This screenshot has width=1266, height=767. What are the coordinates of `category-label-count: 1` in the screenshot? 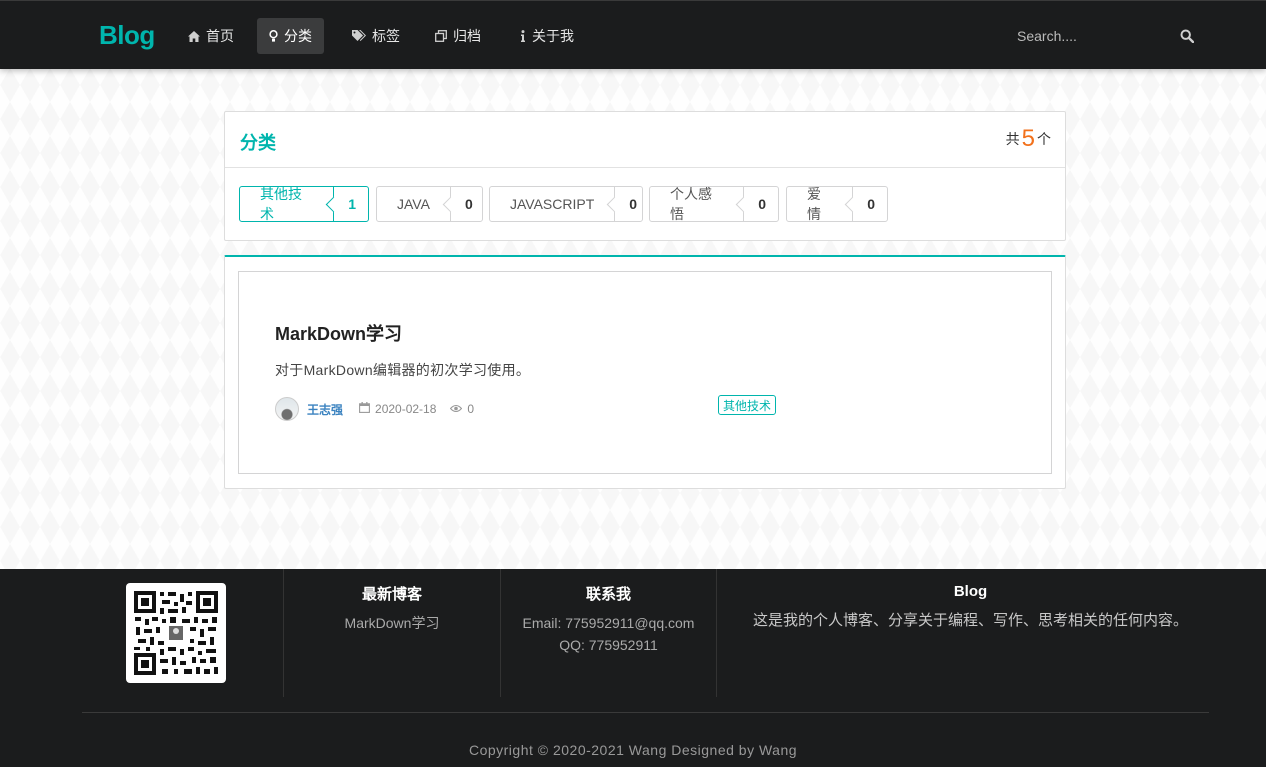 It's located at (350, 204).